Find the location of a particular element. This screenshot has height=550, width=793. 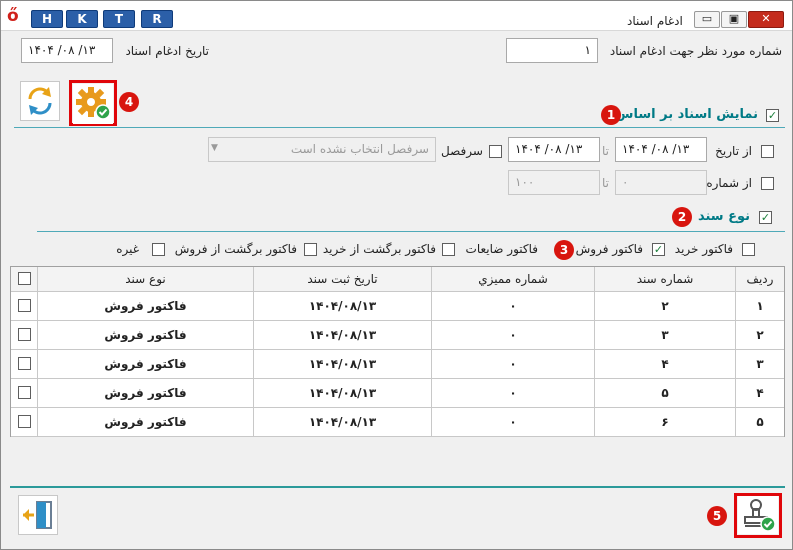

header-reg-date: تاریخ ثبت سند is located at coordinates (343, 279).